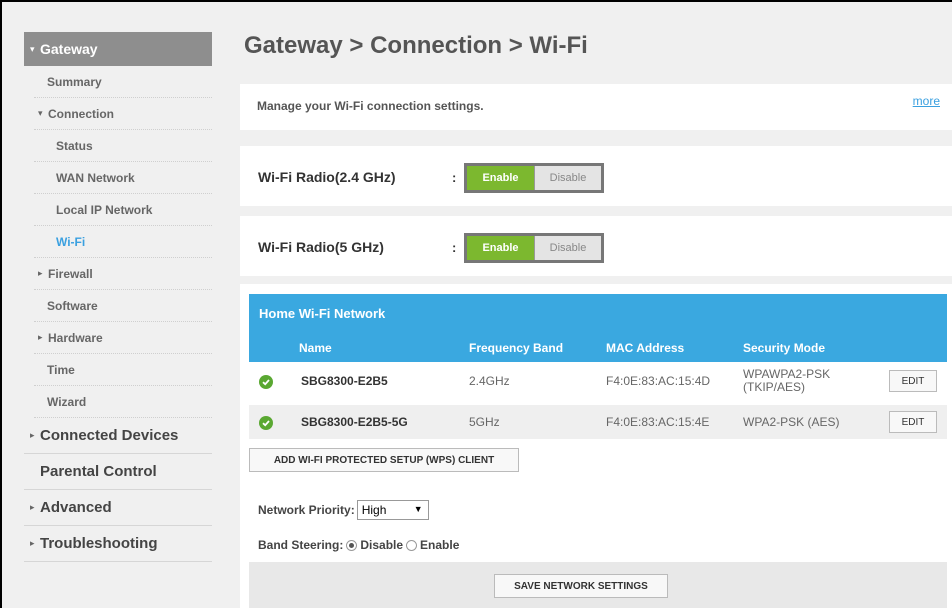 The image size is (952, 608). Describe the element at coordinates (104, 209) in the screenshot. I see `sidebar-item-label: Local IP Network` at that location.